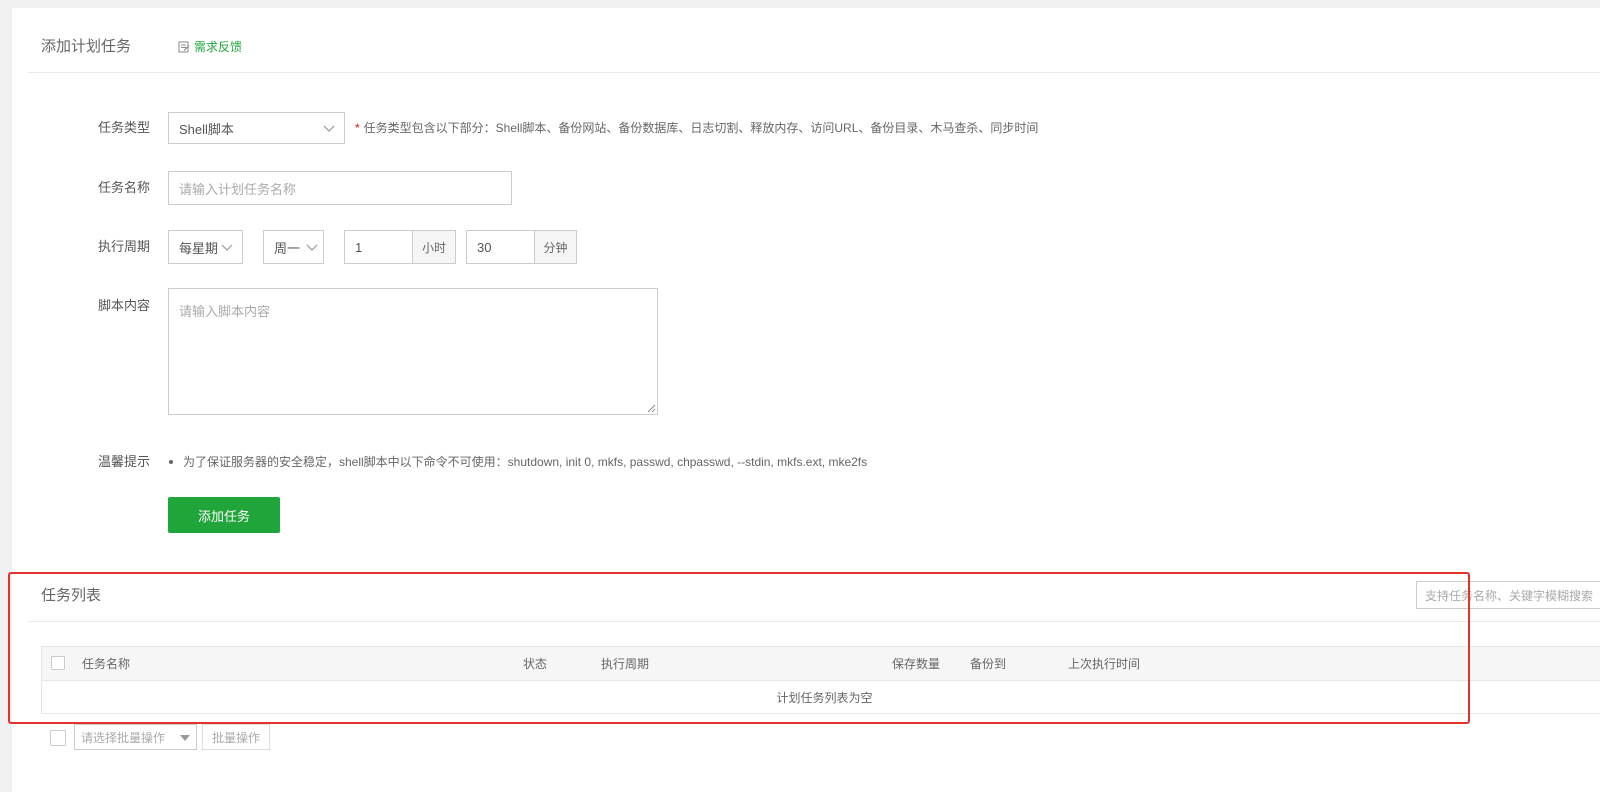 The width and height of the screenshot is (1600, 792). I want to click on cycle-hour-input: 1, so click(378, 247).